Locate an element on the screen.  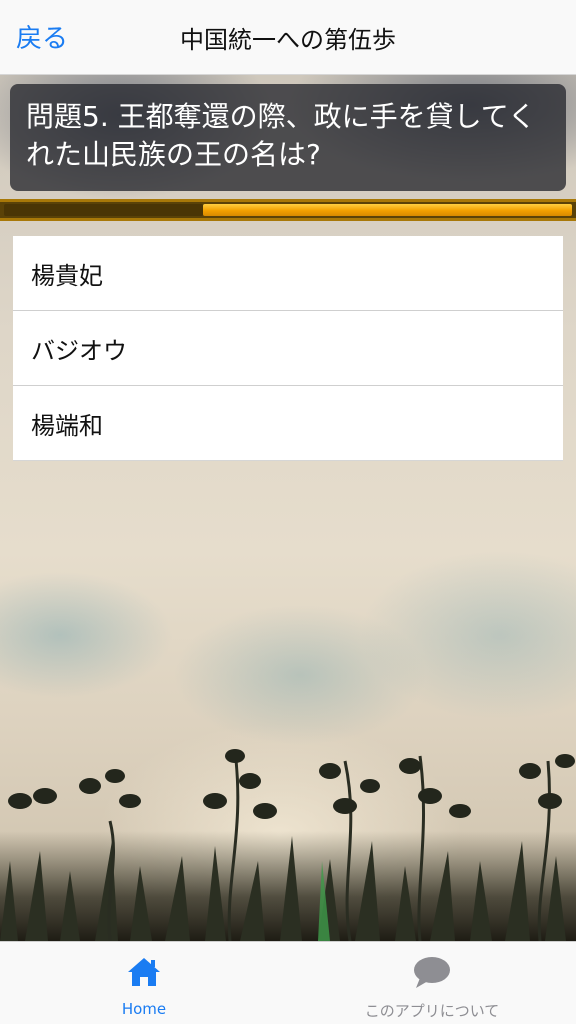
progress-remaining is located at coordinates (103, 210).